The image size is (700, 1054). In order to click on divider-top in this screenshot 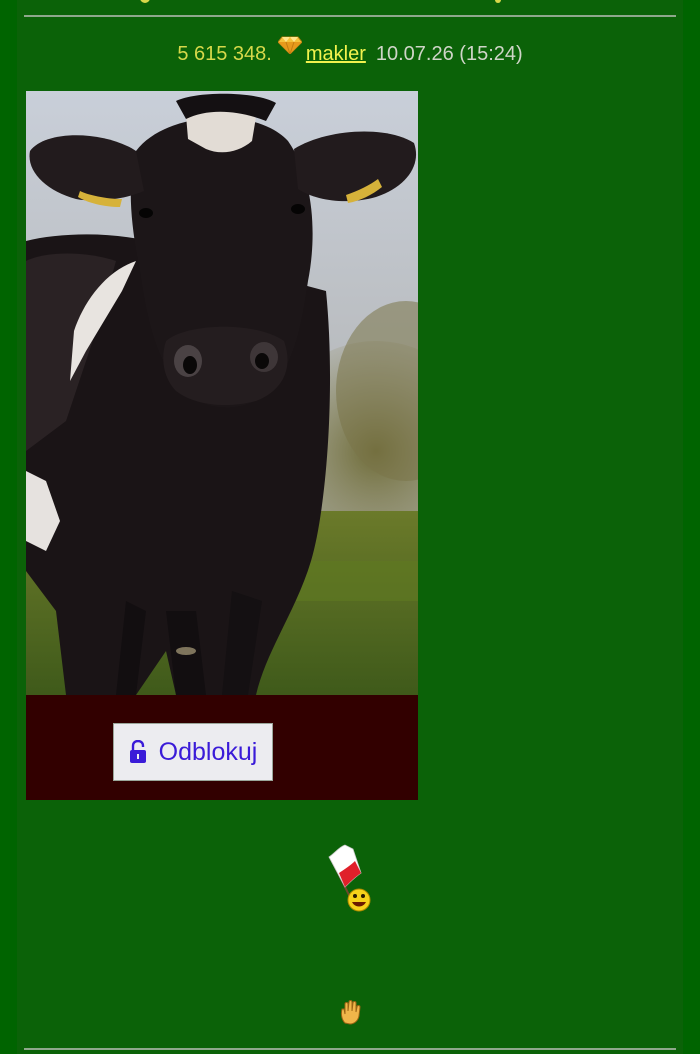, I will do `click(350, 16)`.